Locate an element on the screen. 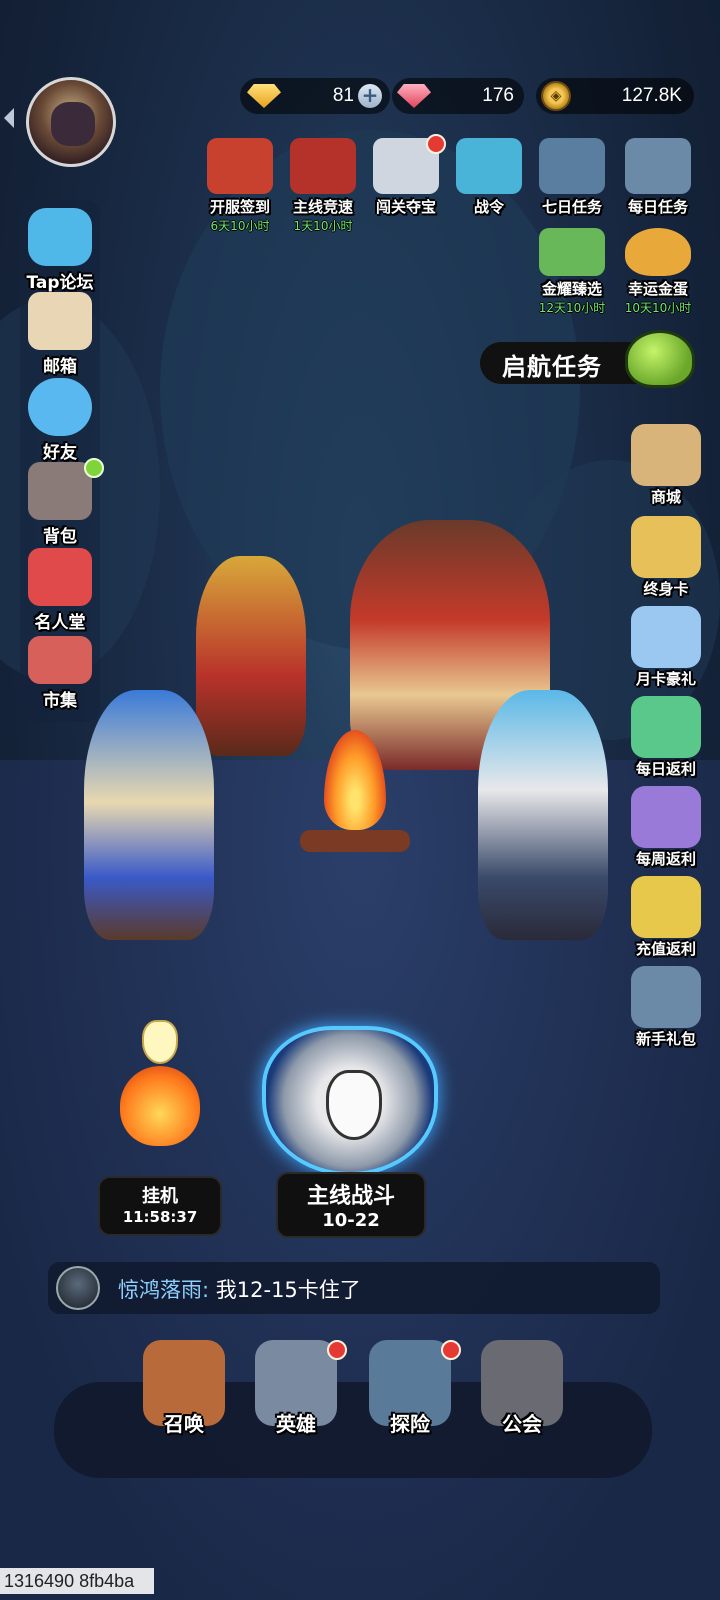  crown-card-icon is located at coordinates (666, 547).